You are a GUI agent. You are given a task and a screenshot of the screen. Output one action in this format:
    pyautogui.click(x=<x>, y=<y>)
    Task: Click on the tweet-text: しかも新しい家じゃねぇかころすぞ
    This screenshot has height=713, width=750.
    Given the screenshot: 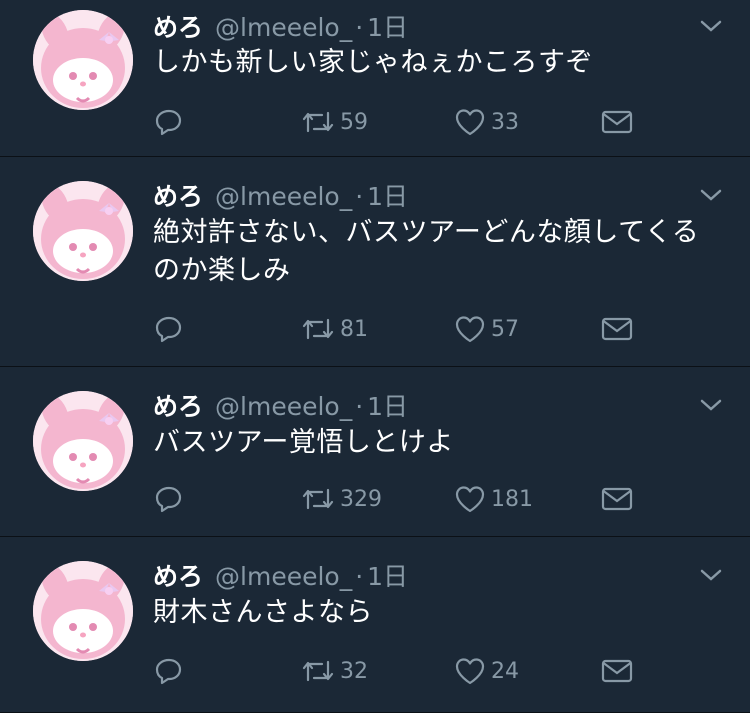 What is the action you would take?
    pyautogui.click(x=373, y=62)
    